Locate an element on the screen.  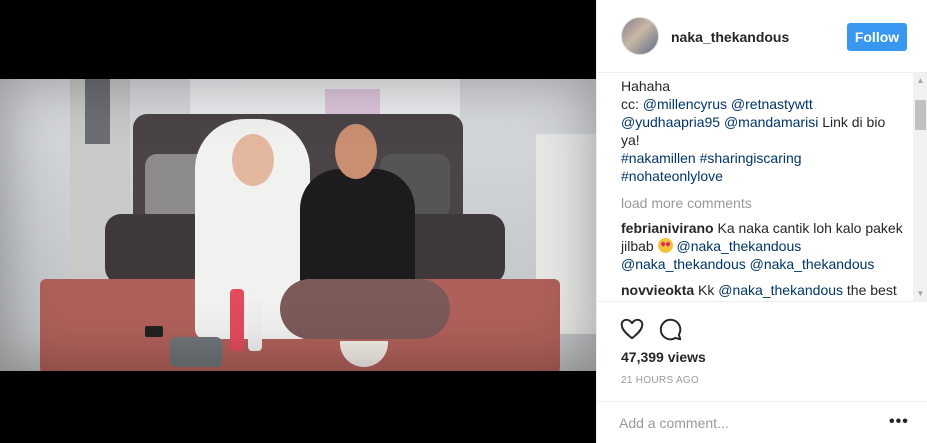
caption-text: cc: is located at coordinates (632, 104).